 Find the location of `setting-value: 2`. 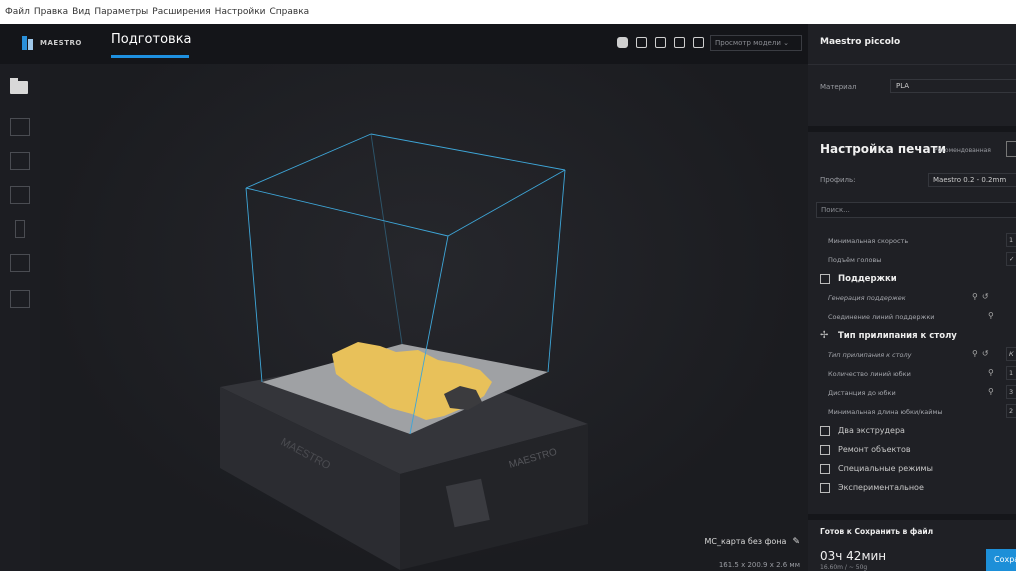

setting-value: 2 is located at coordinates (1011, 411).